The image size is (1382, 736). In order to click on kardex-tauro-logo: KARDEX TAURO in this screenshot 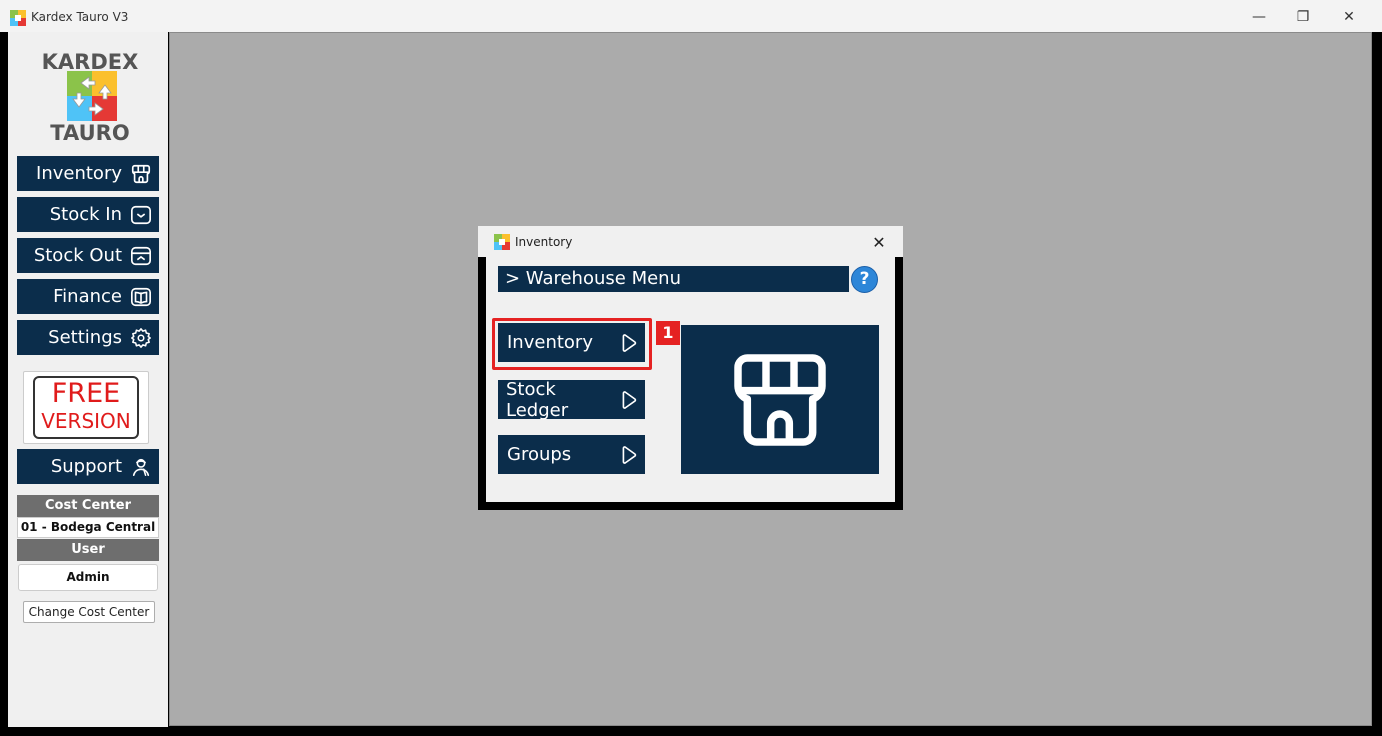, I will do `click(90, 98)`.